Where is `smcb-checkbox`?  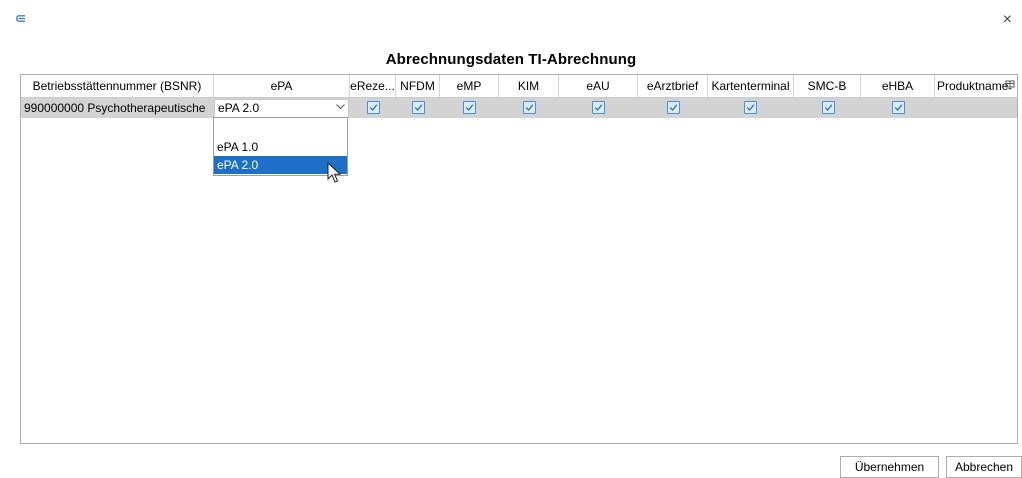 smcb-checkbox is located at coordinates (828, 107).